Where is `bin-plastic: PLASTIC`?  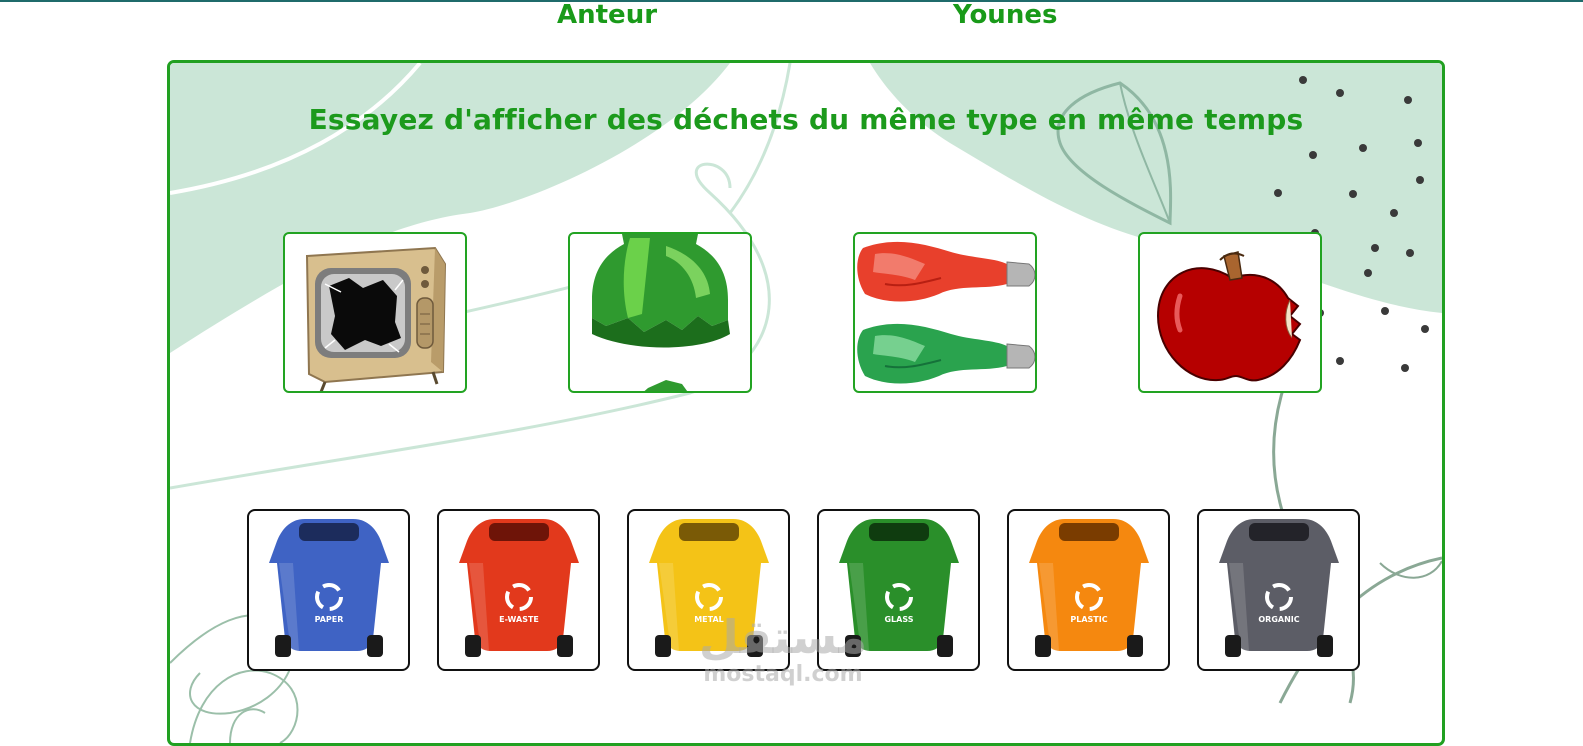
bin-plastic: PLASTIC is located at coordinates (1088, 590).